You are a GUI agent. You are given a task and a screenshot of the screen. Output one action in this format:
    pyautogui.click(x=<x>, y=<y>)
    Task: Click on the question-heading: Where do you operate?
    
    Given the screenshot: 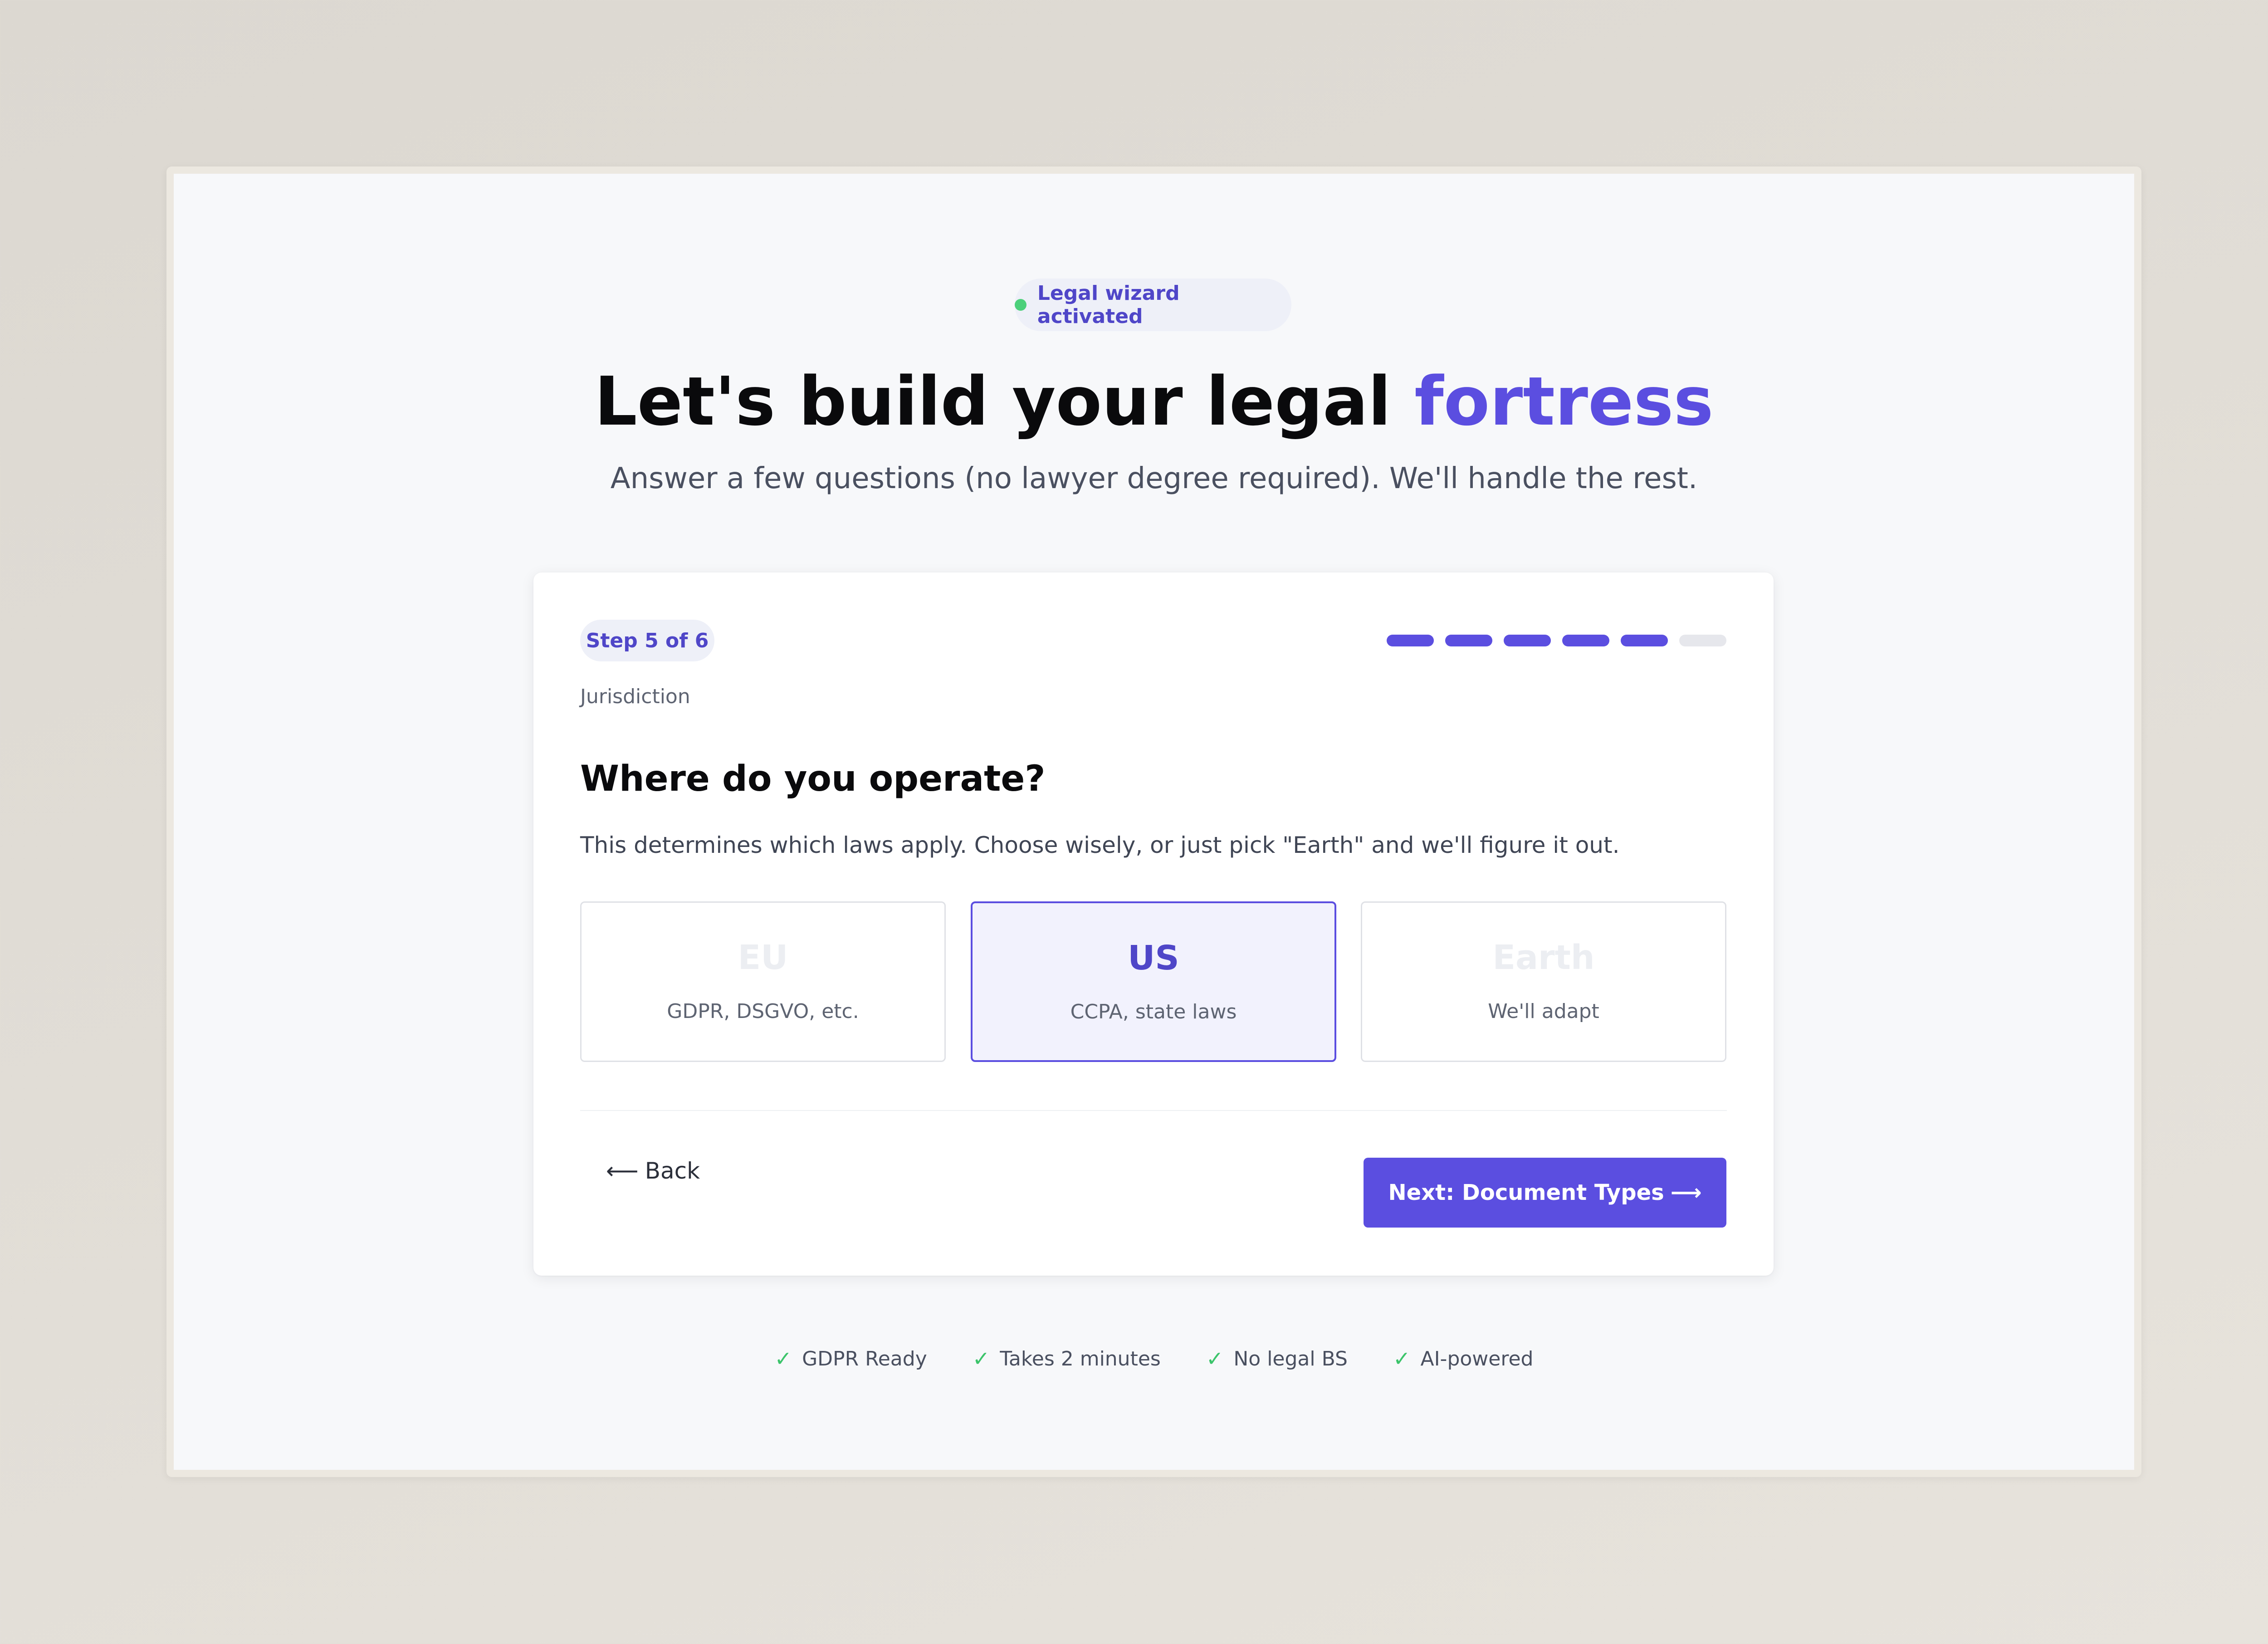 What is the action you would take?
    pyautogui.click(x=813, y=779)
    